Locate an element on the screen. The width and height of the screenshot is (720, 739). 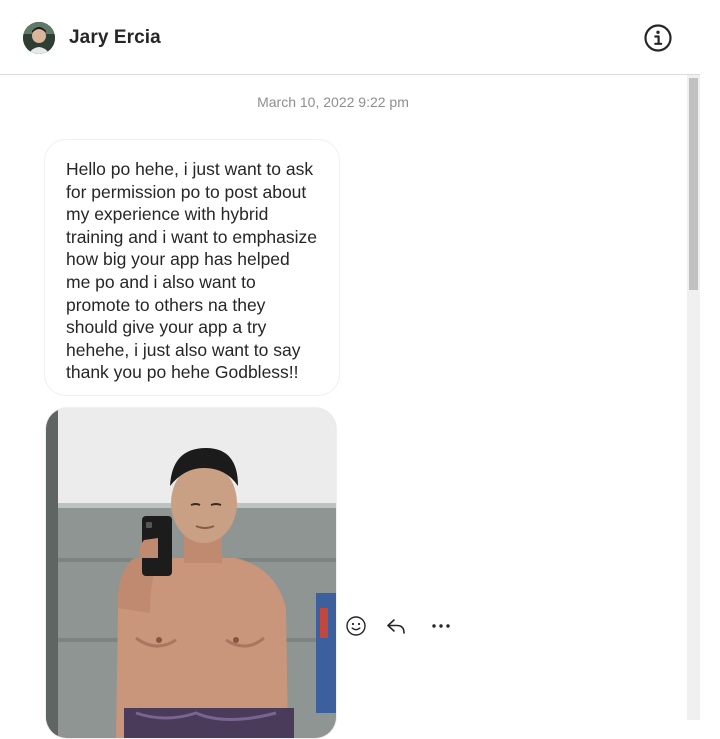
more-dots-icon is located at coordinates (441, 626).